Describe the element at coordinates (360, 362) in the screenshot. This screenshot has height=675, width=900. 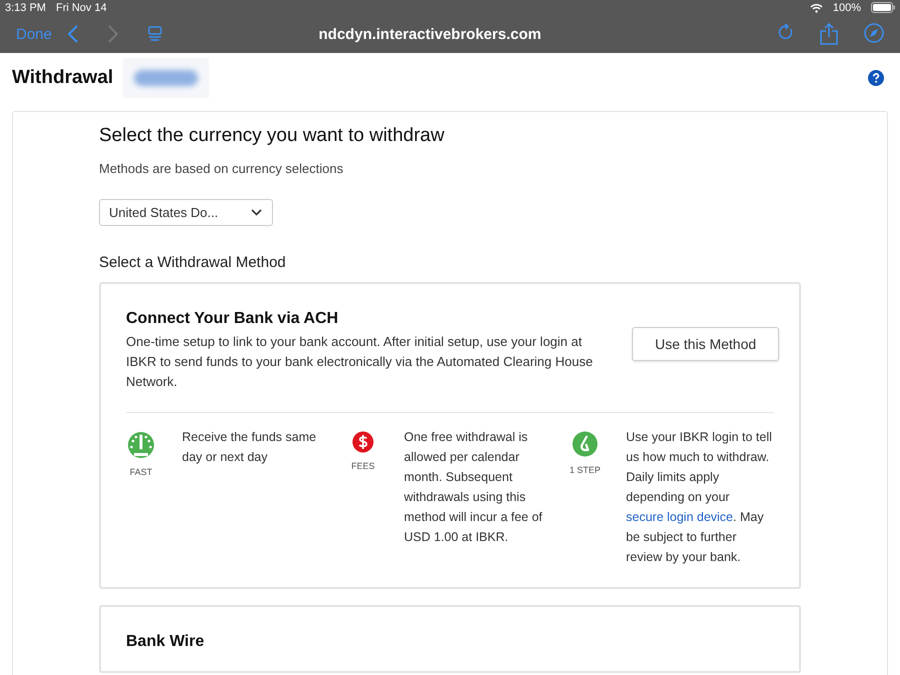
I see `method-description: One-time setup to link to your bank account. After initial setup, use your login at IBKR to send funds to your bank electronically via the Automated Clearing House Network.` at that location.